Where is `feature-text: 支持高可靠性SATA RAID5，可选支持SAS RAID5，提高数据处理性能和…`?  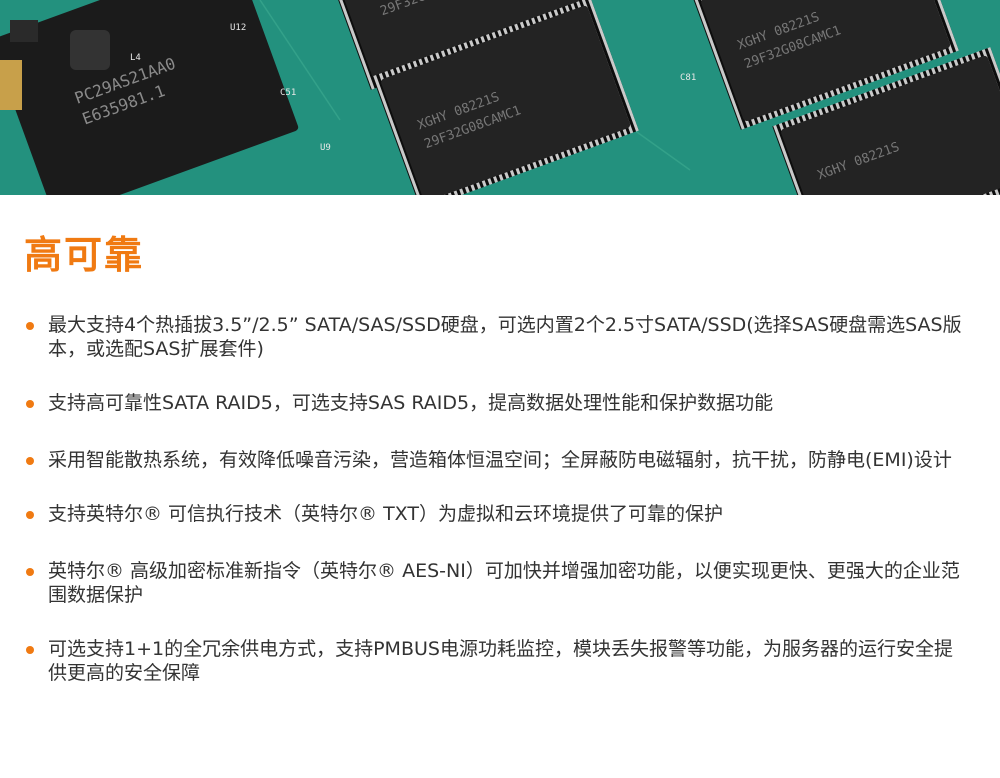 feature-text: 支持高可靠性SATA RAID5，可选支持SAS RAID5，提高数据处理性能和… is located at coordinates (411, 402).